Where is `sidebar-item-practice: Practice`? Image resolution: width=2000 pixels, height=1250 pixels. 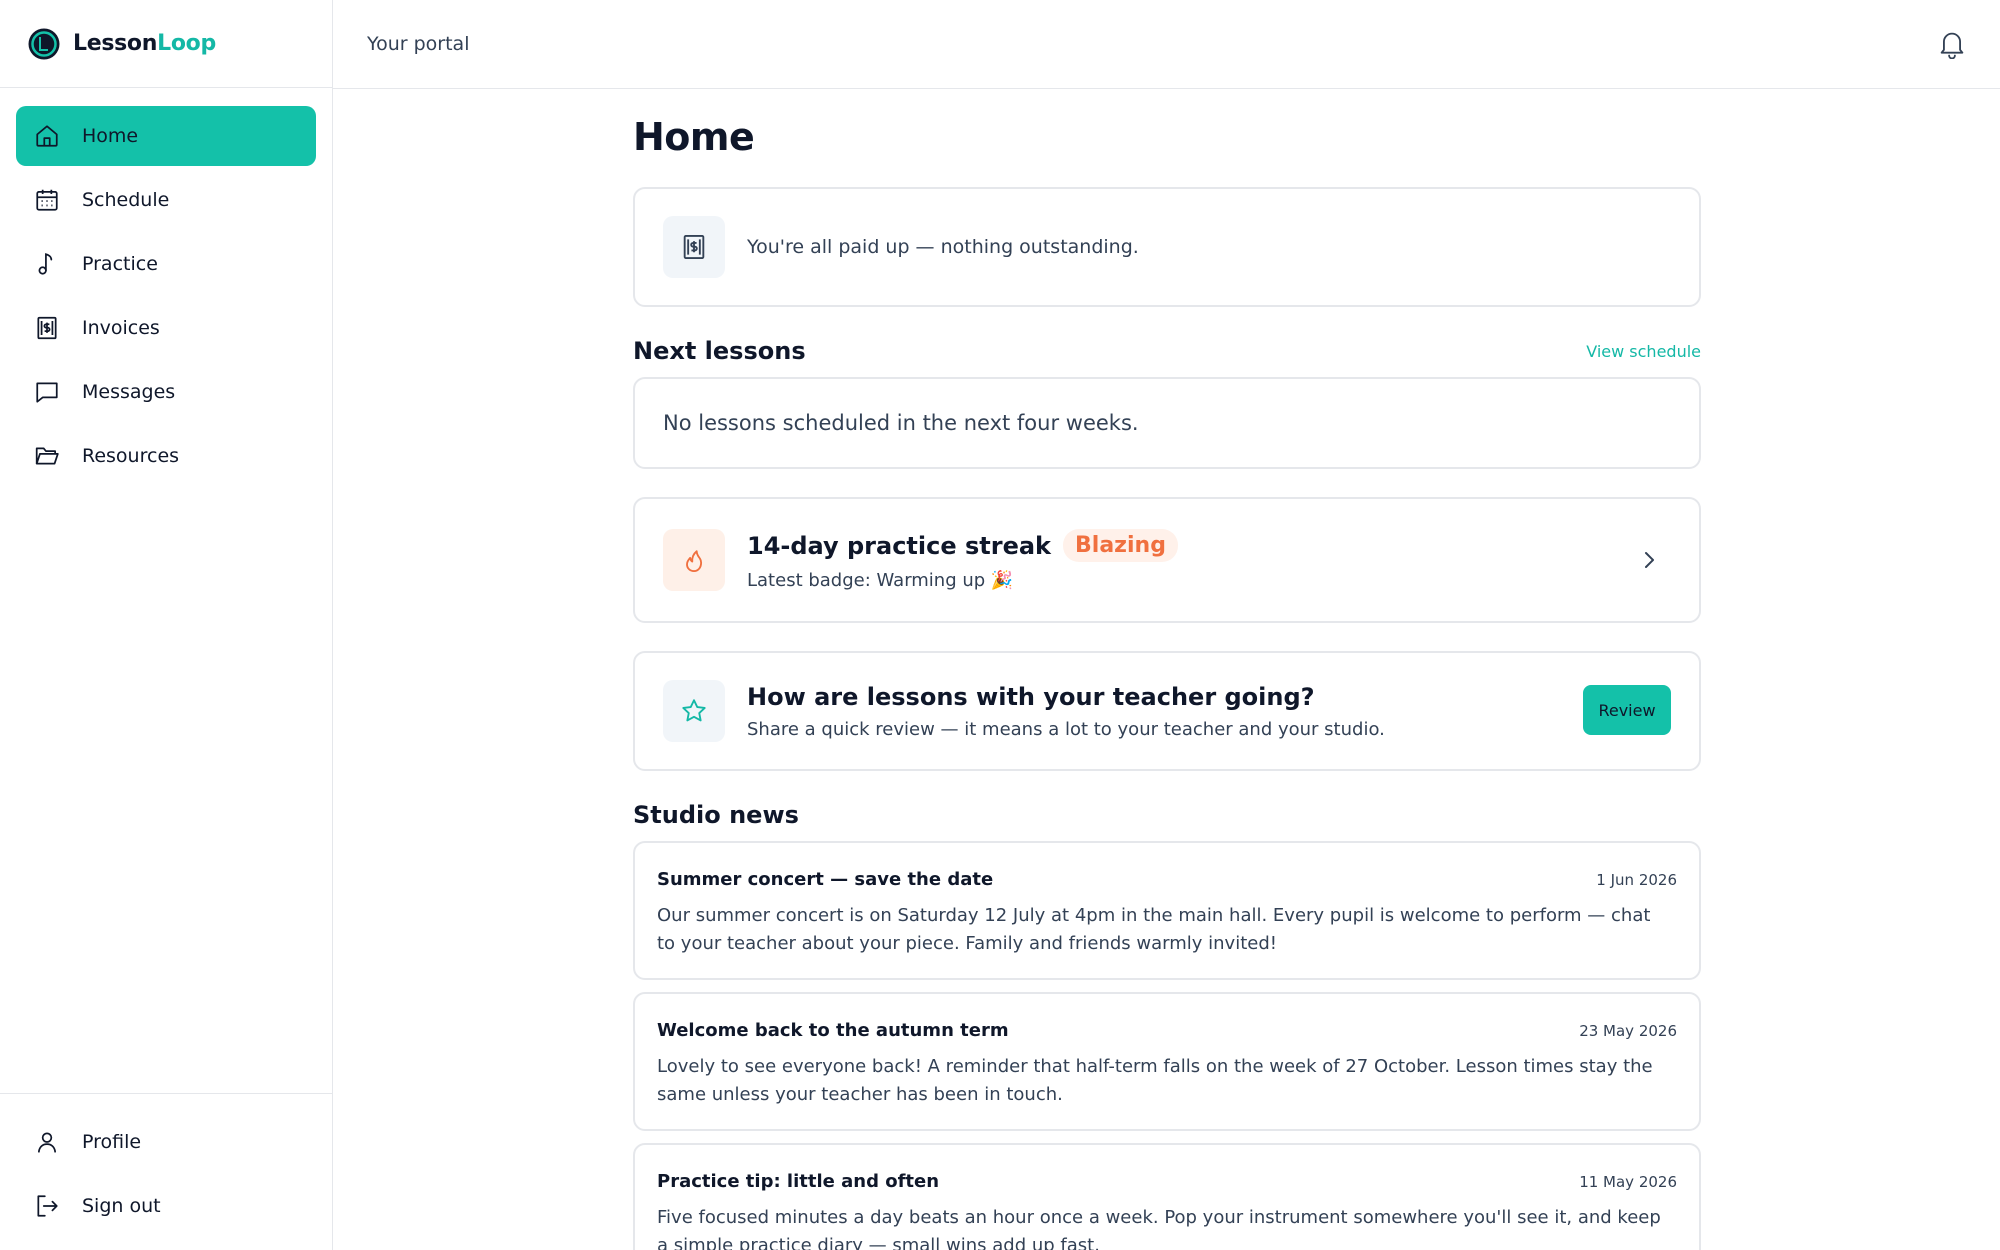
sidebar-item-practice: Practice is located at coordinates (166, 264).